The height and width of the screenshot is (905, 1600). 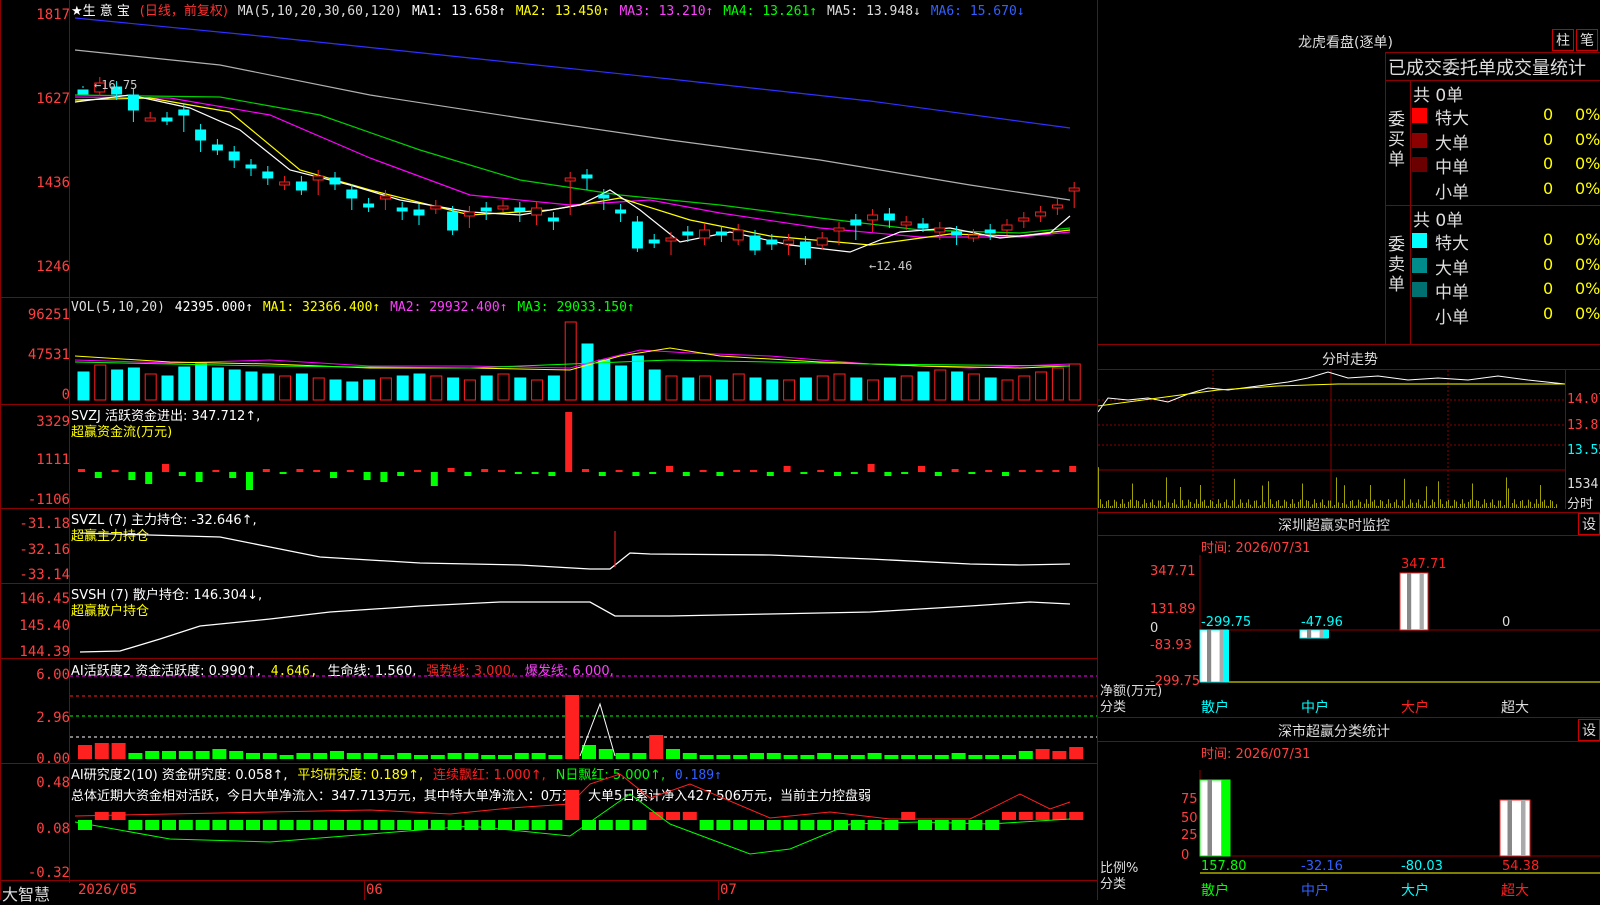 What do you see at coordinates (583, 351) in the screenshot?
I see `volume-chart` at bounding box center [583, 351].